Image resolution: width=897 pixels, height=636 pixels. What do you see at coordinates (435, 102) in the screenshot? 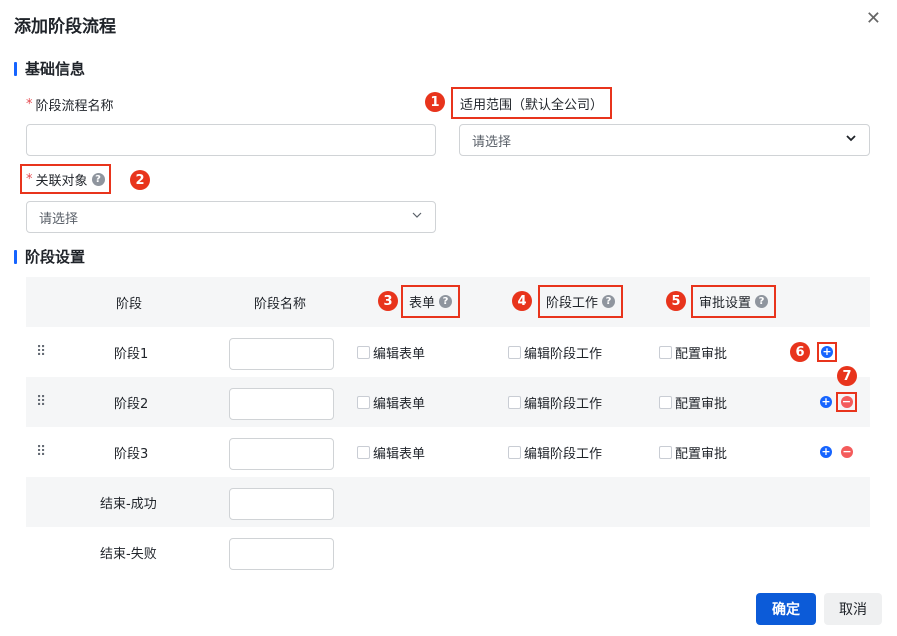
I see `annotation-badge-1: 1` at bounding box center [435, 102].